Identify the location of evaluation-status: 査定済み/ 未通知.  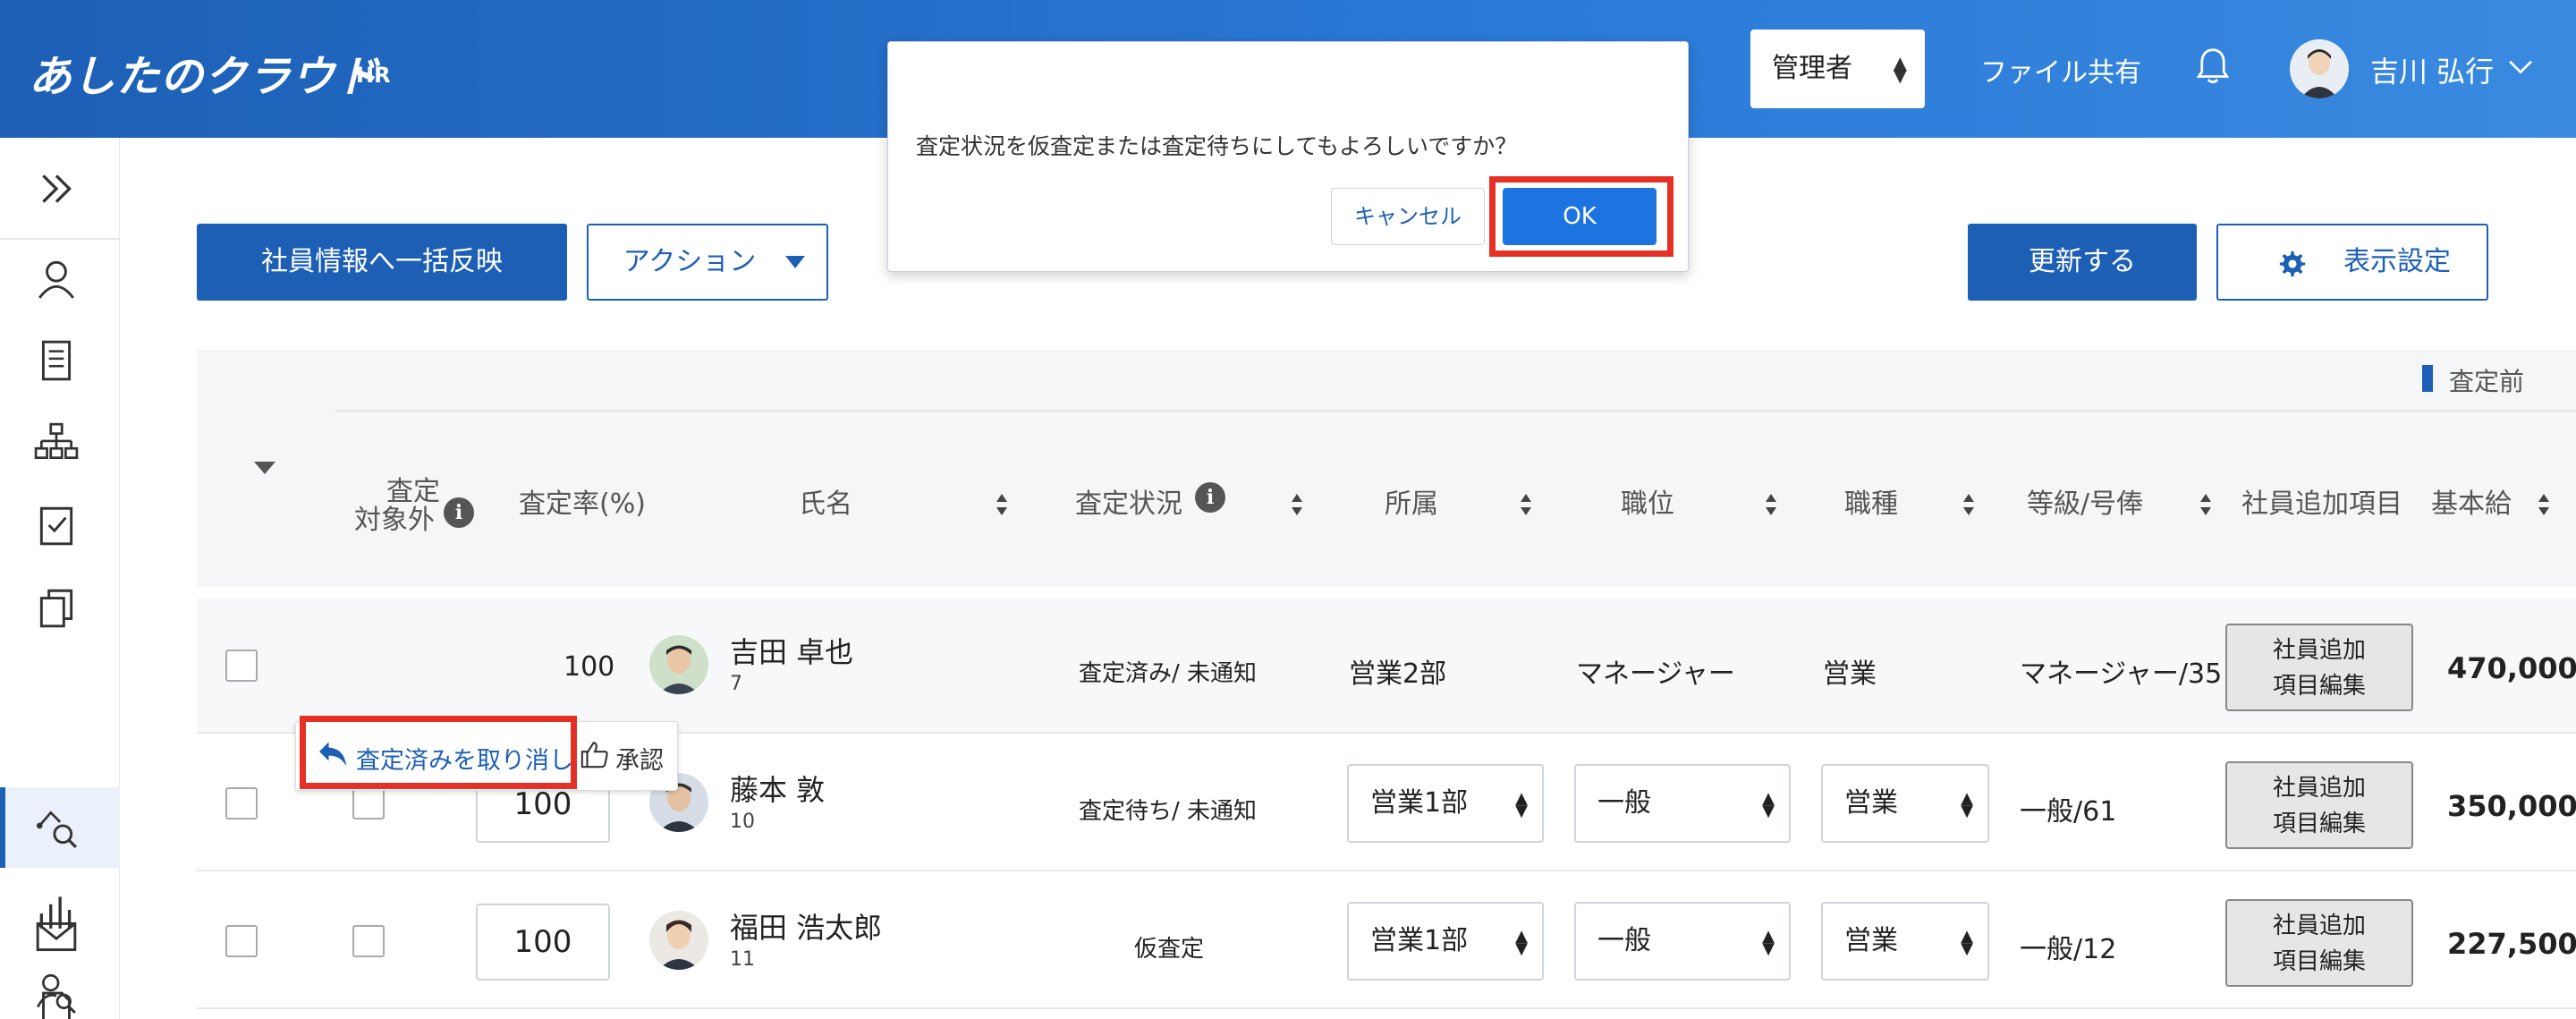
(1168, 671).